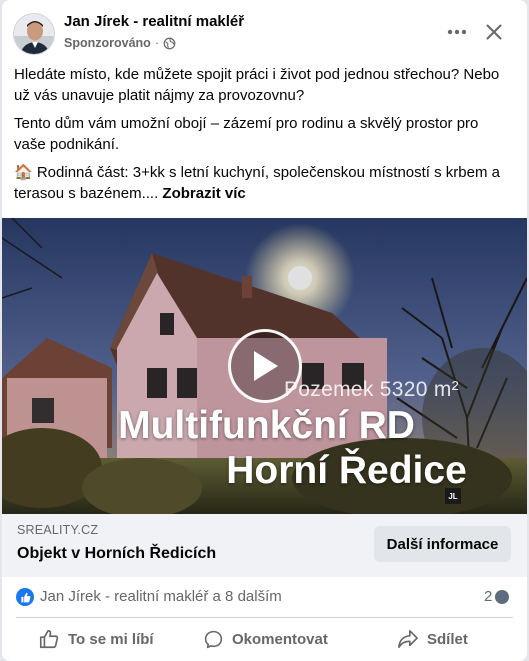 This screenshot has width=529, height=661. I want to click on link-domain: SREALITY.CZ, so click(58, 530).